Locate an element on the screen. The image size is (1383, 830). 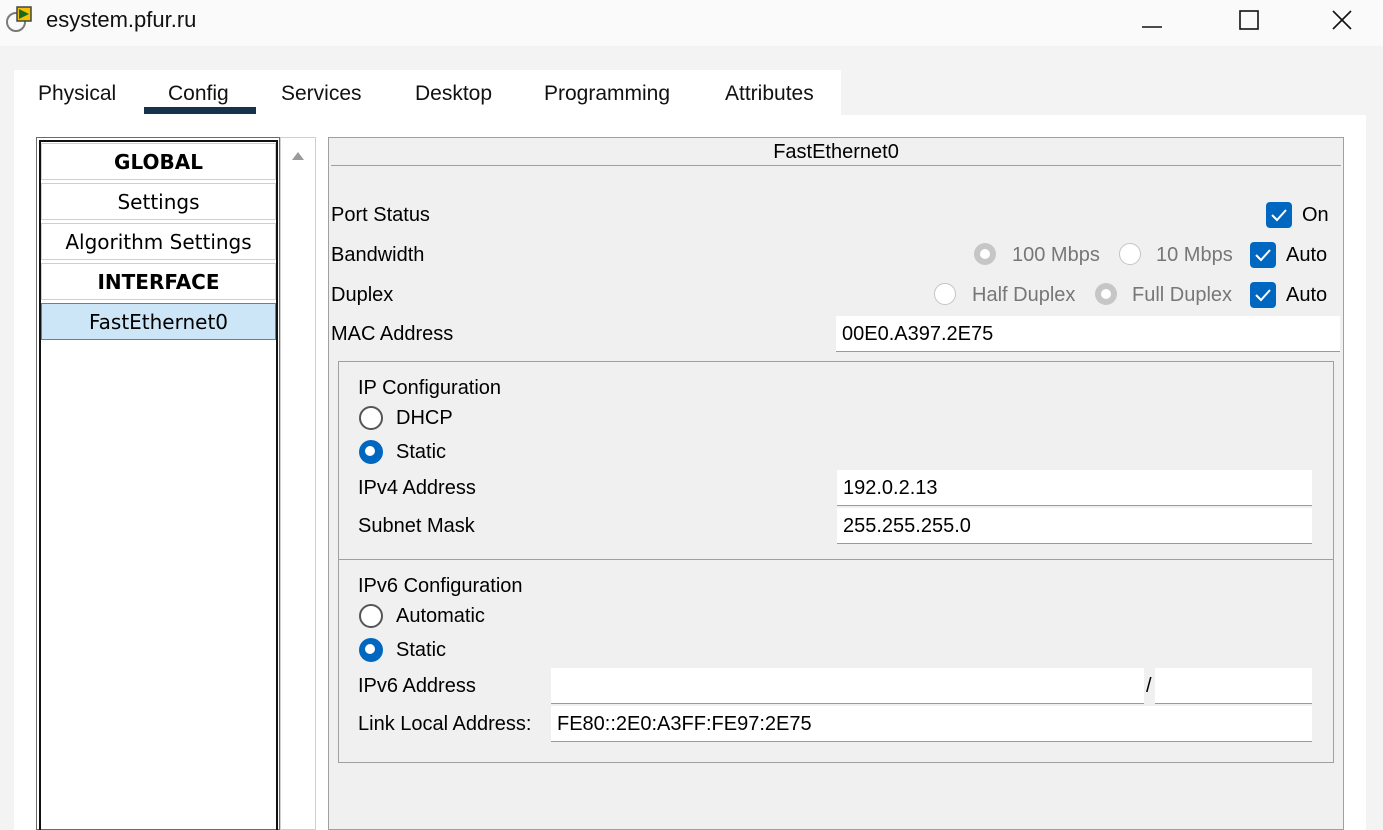
ipv6-prefix-field is located at coordinates (1233, 686).